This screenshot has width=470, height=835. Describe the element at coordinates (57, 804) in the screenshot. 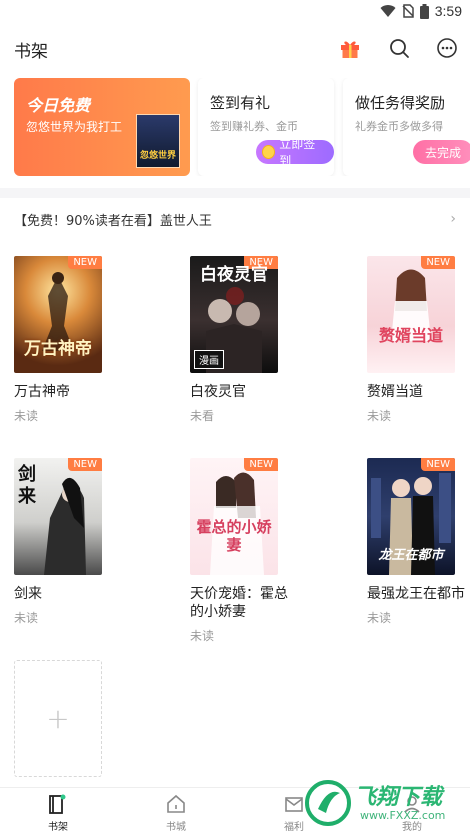

I see `bookshelf-icon` at that location.